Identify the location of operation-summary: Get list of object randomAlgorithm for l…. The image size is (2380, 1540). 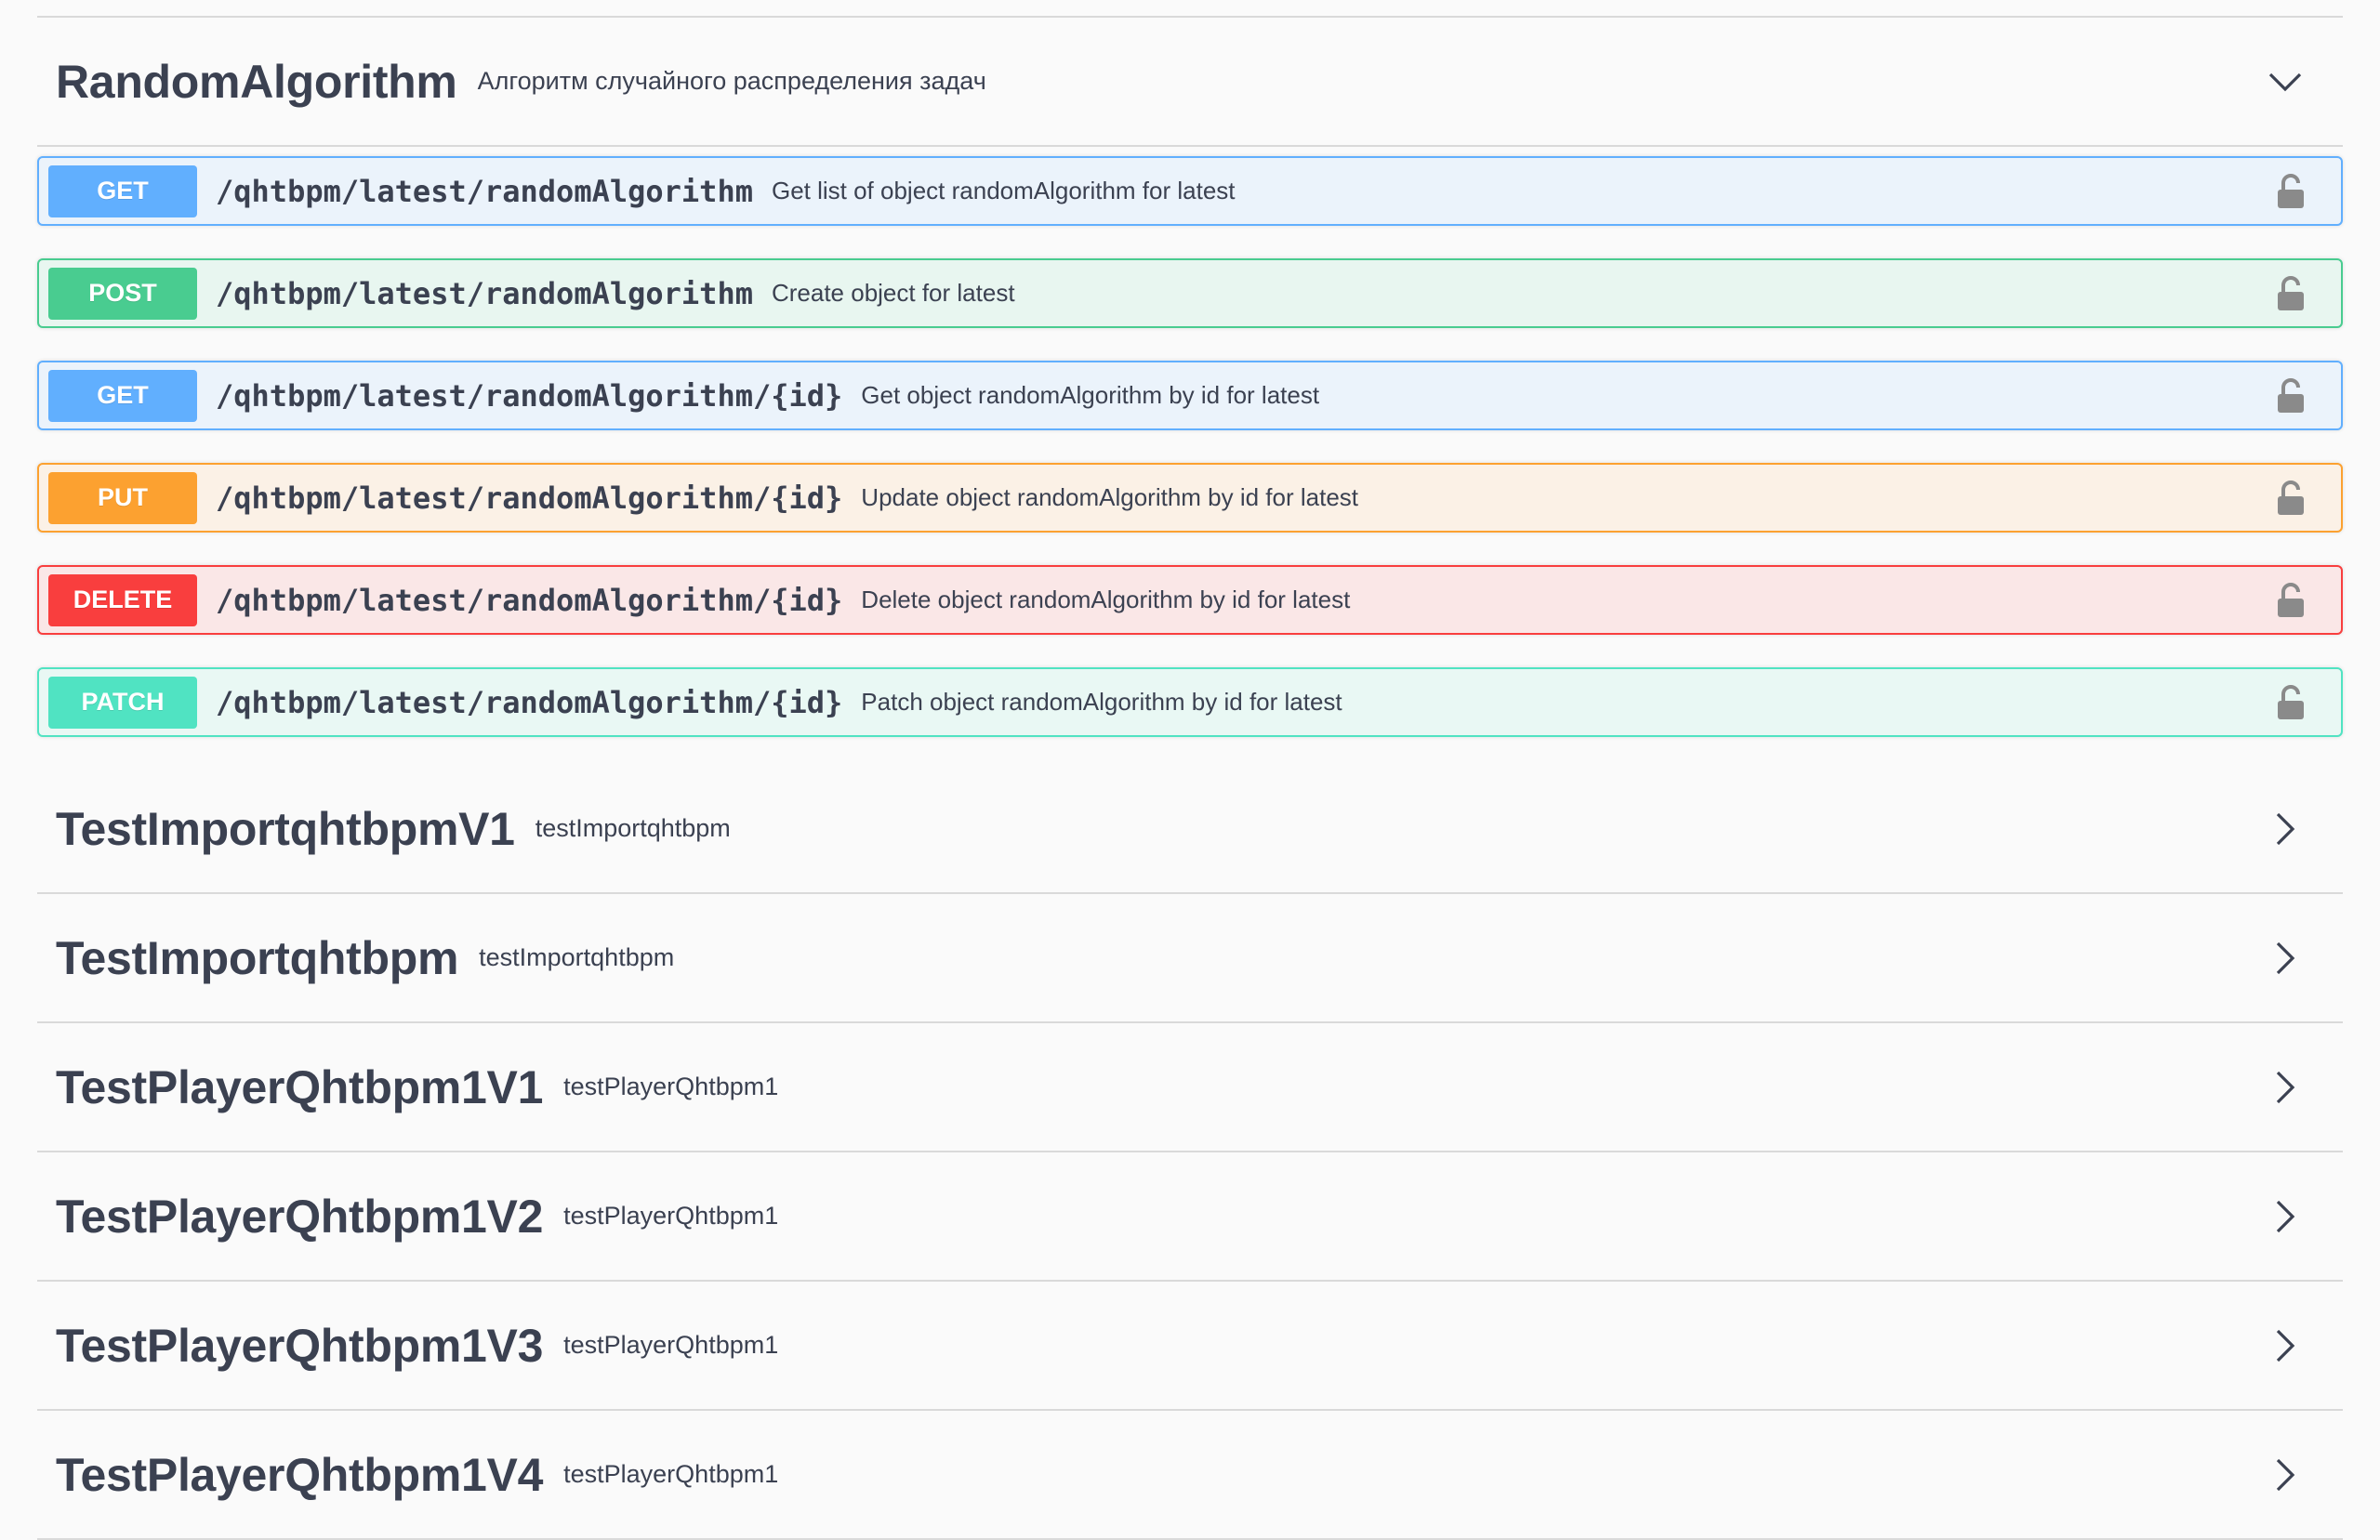
(1003, 190).